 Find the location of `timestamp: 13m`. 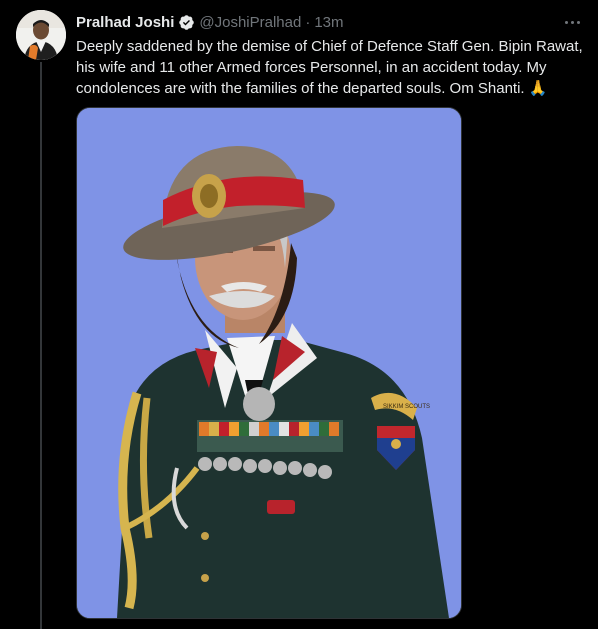

timestamp: 13m is located at coordinates (328, 22).